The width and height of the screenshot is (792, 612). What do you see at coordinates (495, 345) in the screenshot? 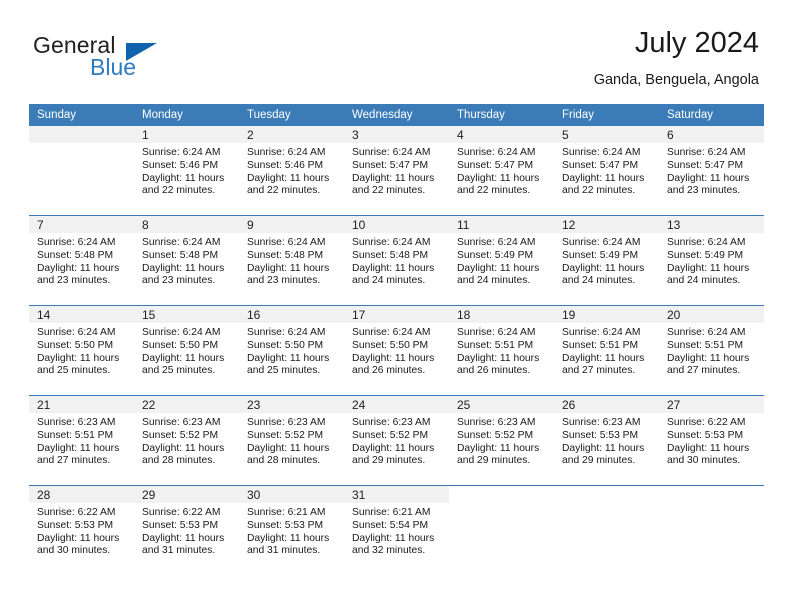
I see `day-info-sunset: Sunset: 5:51 PM` at bounding box center [495, 345].